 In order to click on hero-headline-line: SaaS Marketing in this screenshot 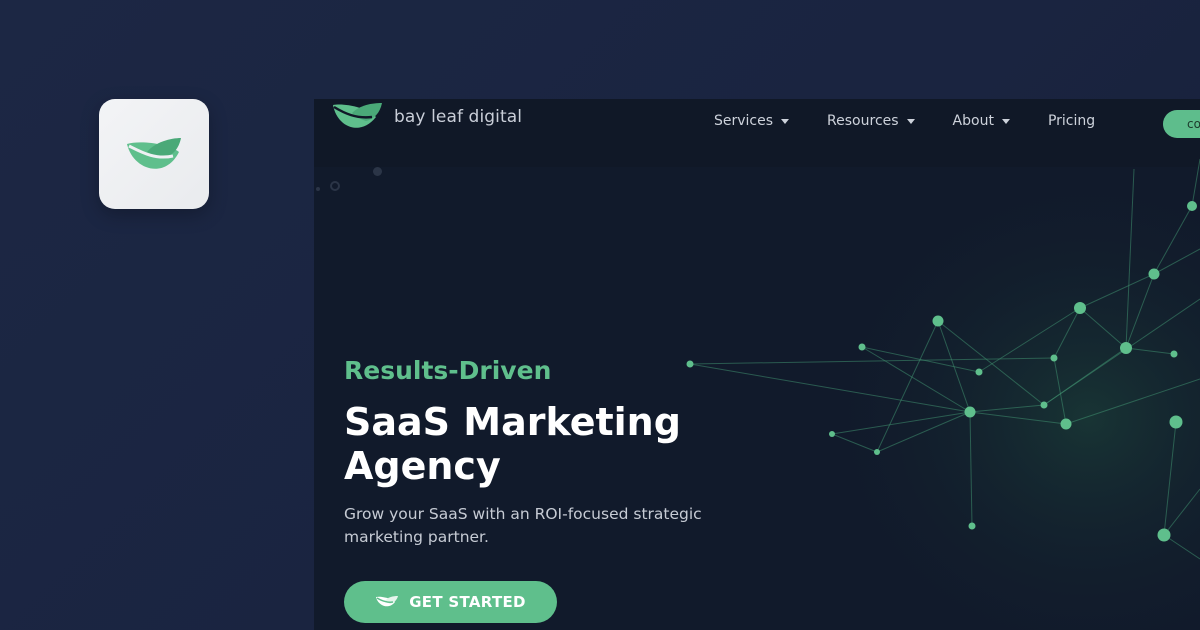, I will do `click(512, 422)`.